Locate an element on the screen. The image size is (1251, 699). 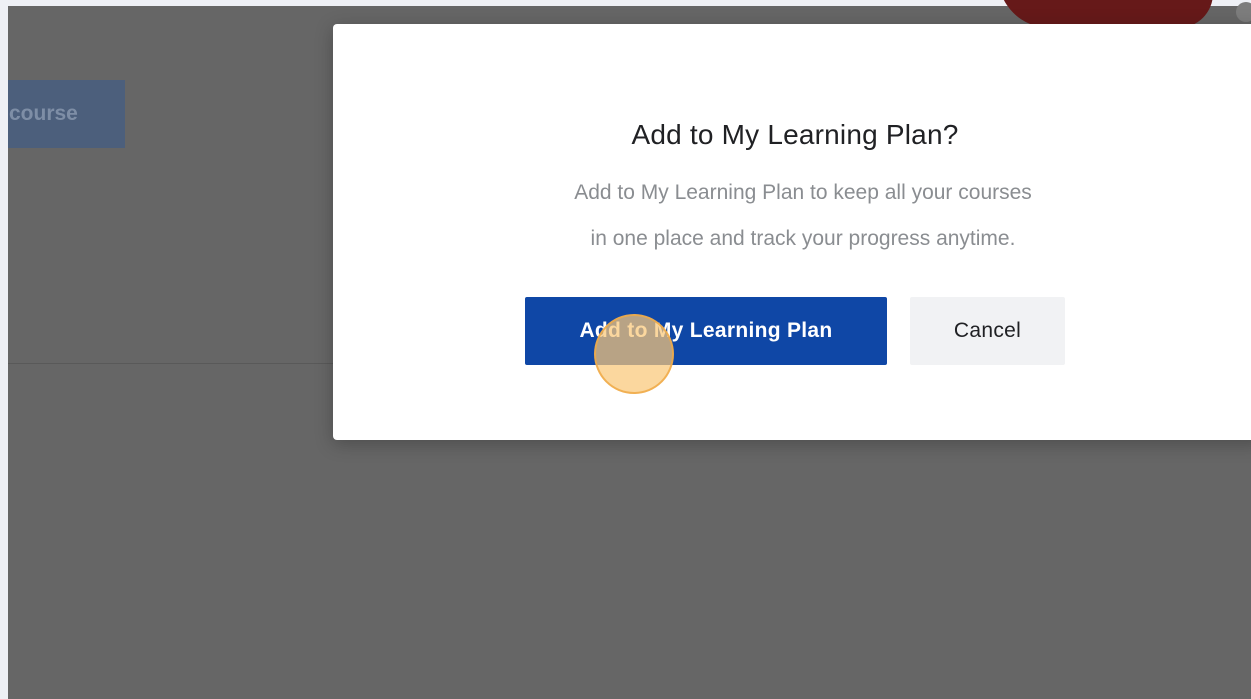
dialog-title: Add to My Learning Plan? is located at coordinates (795, 134).